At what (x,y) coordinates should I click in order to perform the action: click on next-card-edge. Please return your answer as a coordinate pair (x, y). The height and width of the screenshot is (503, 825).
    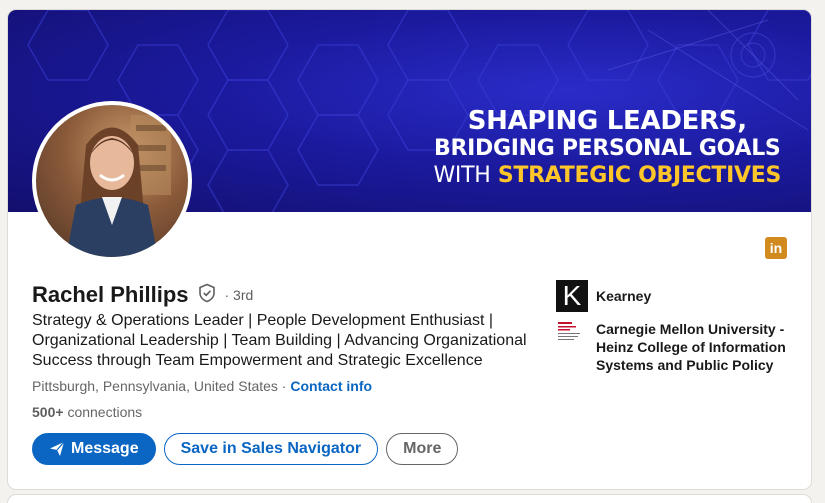
    Looking at the image, I should click on (409, 499).